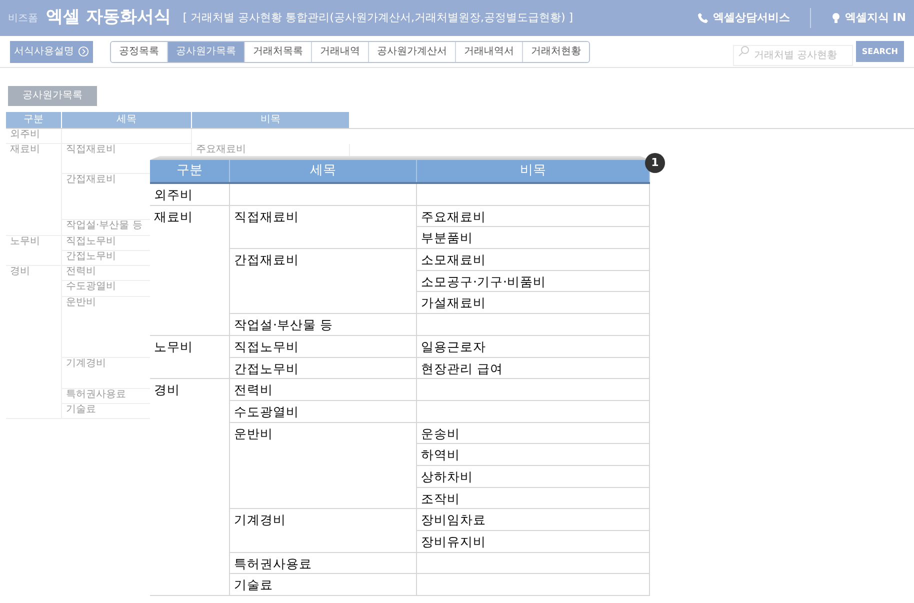  What do you see at coordinates (533, 542) in the screenshot?
I see `item-cell: 장비유지비` at bounding box center [533, 542].